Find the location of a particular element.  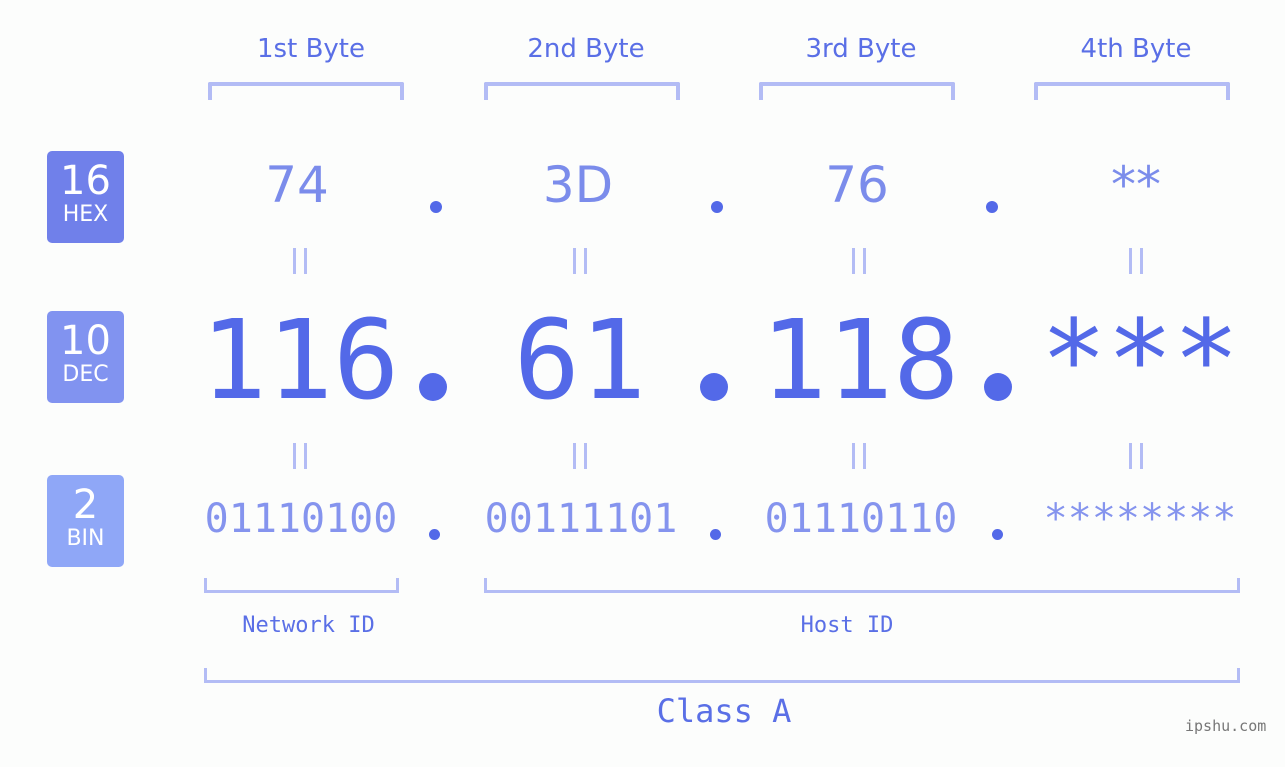

network-id-label: Network ID is located at coordinates (308, 625).